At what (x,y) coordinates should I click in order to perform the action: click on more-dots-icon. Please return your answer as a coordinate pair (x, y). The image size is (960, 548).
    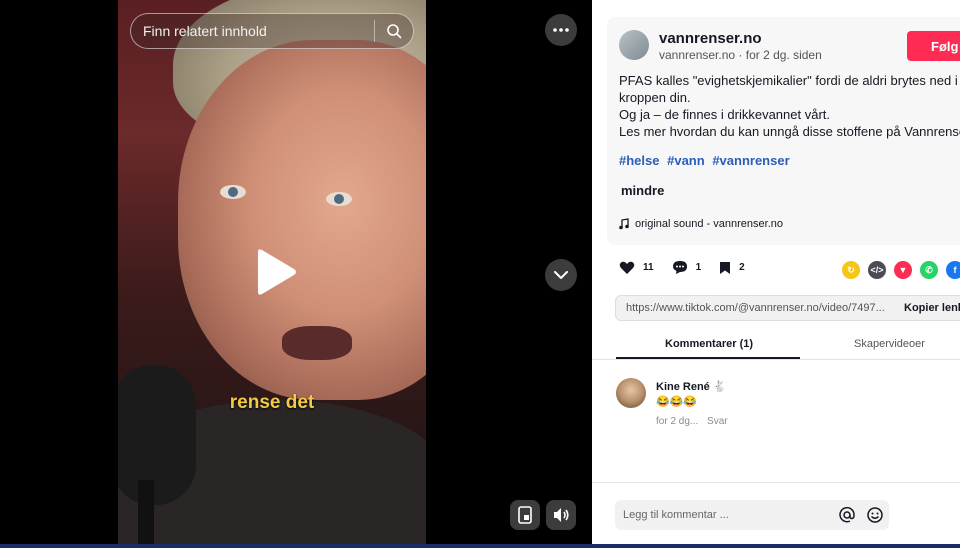
    Looking at the image, I should click on (561, 30).